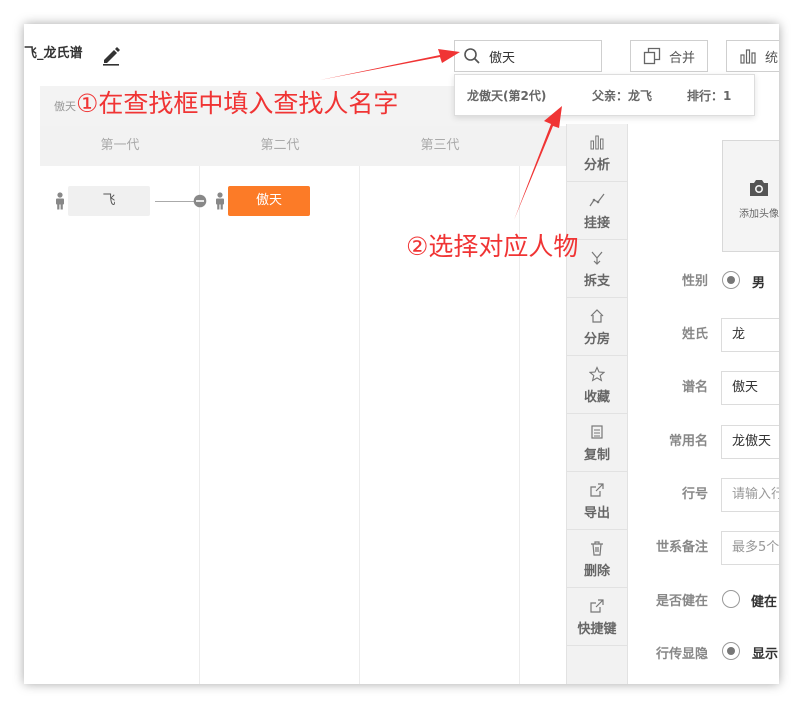  Describe the element at coordinates (596, 571) in the screenshot. I see `menu-label: 删除` at that location.